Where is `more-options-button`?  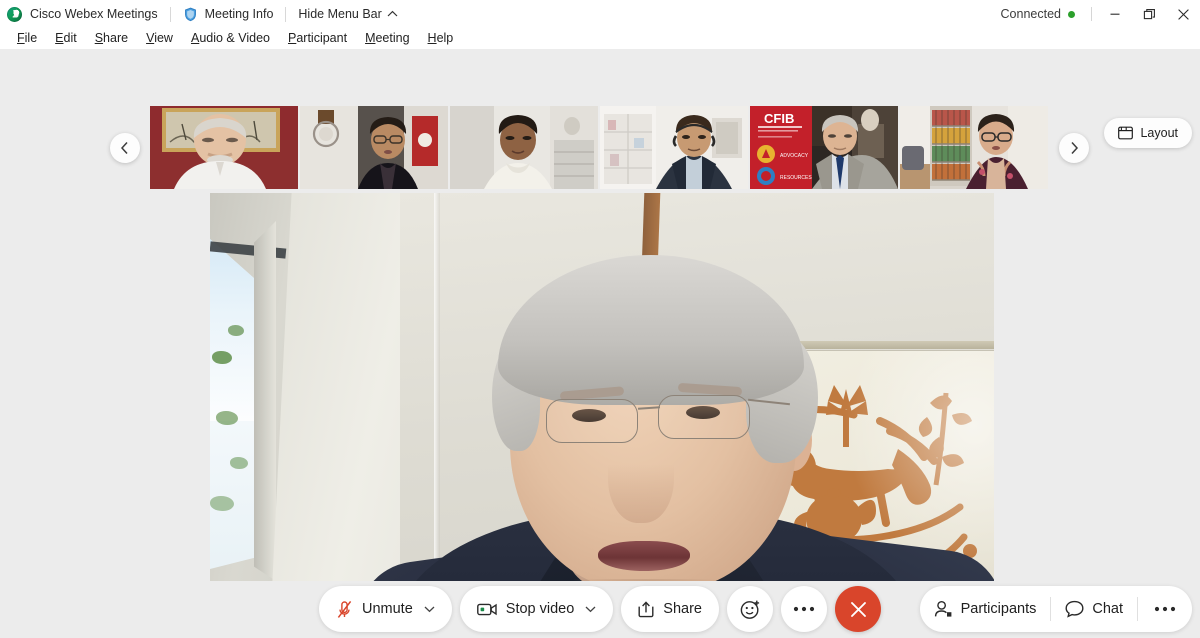 more-options-button is located at coordinates (804, 609).